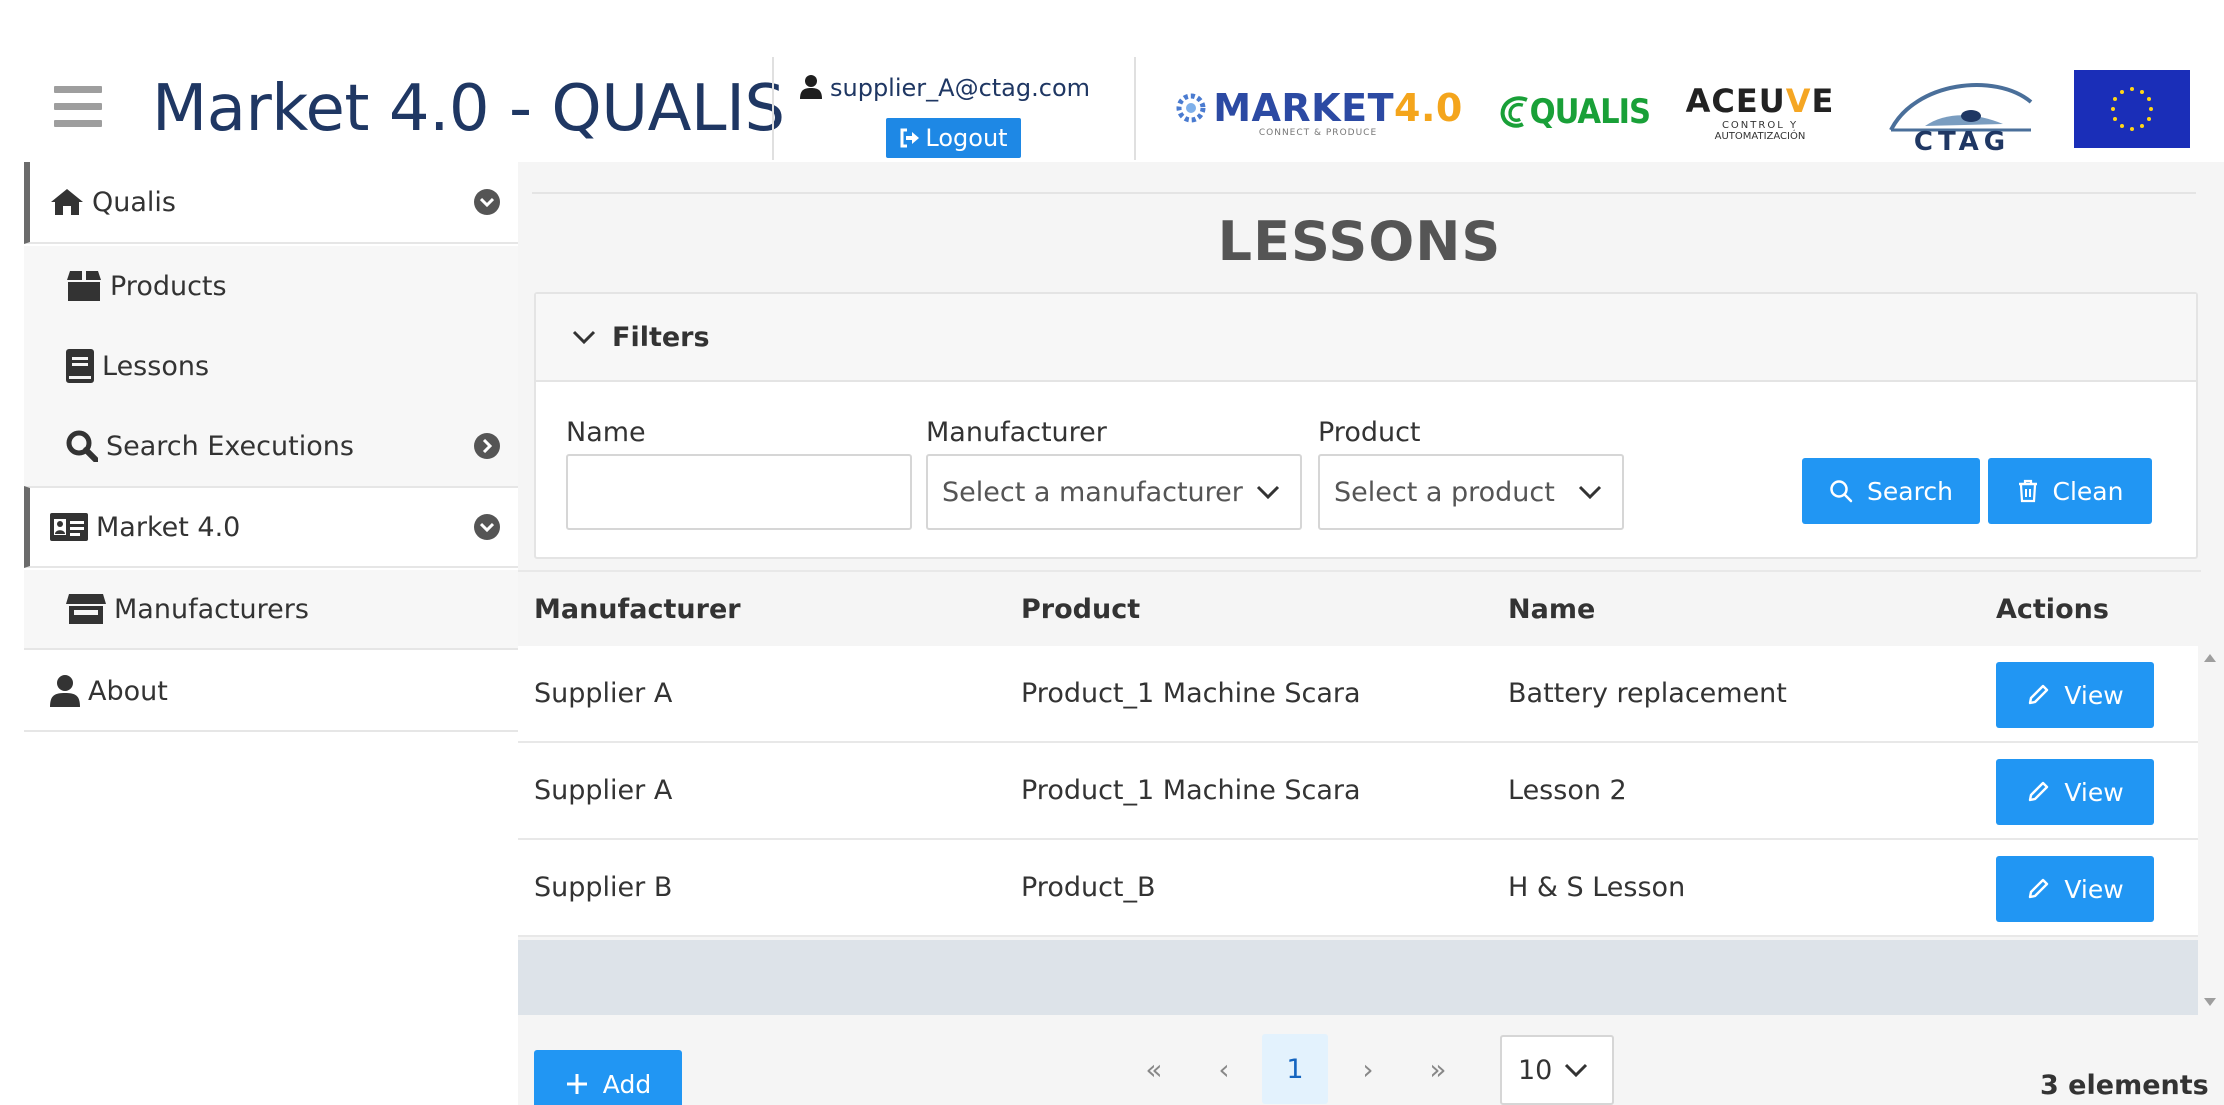  I want to click on sidebar-item-manufacturers: Manufacturers, so click(271, 610).